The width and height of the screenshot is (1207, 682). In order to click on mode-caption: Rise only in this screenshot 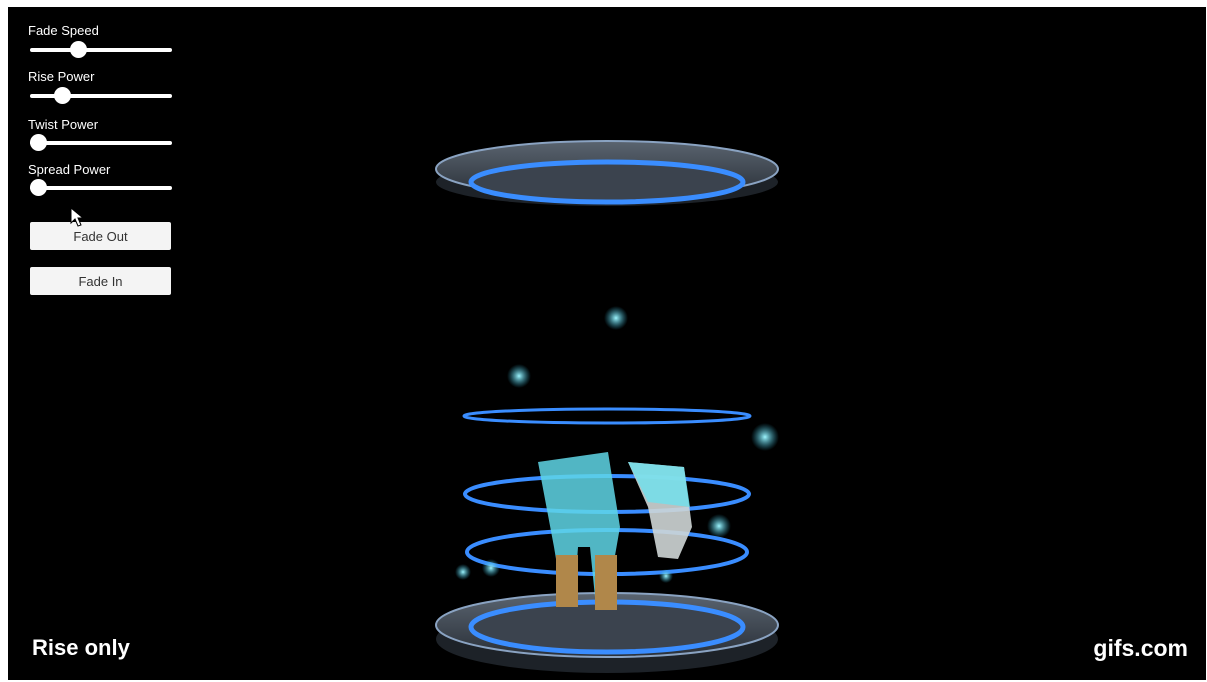, I will do `click(81, 647)`.